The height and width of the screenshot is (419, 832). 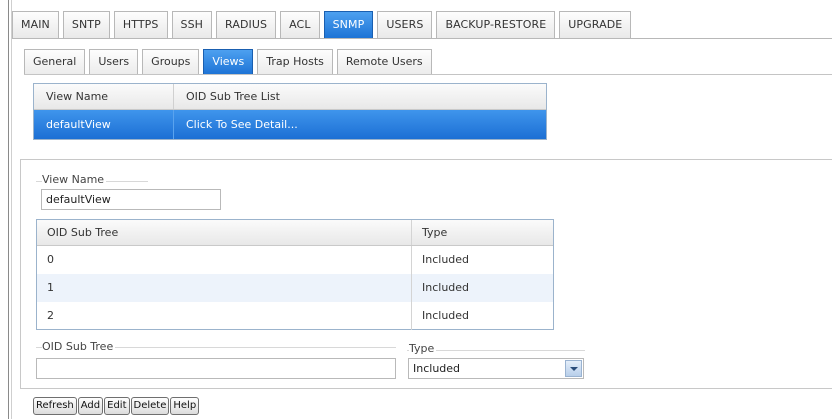 I want to click on add-button: Add, so click(x=90, y=406).